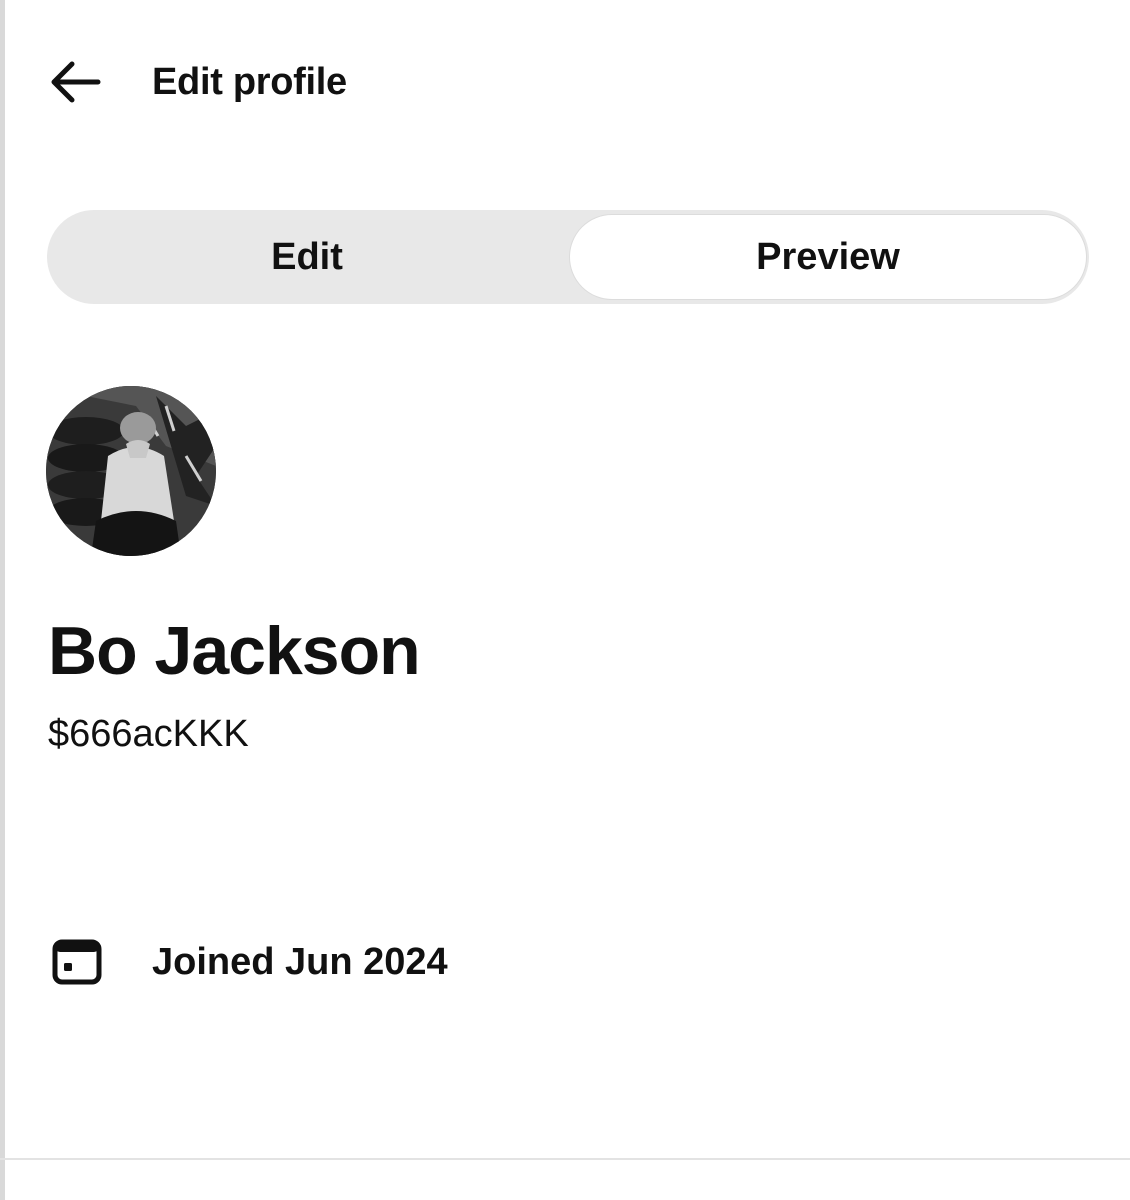 The width and height of the screenshot is (1130, 1200). I want to click on tab-edit: Edit, so click(307, 257).